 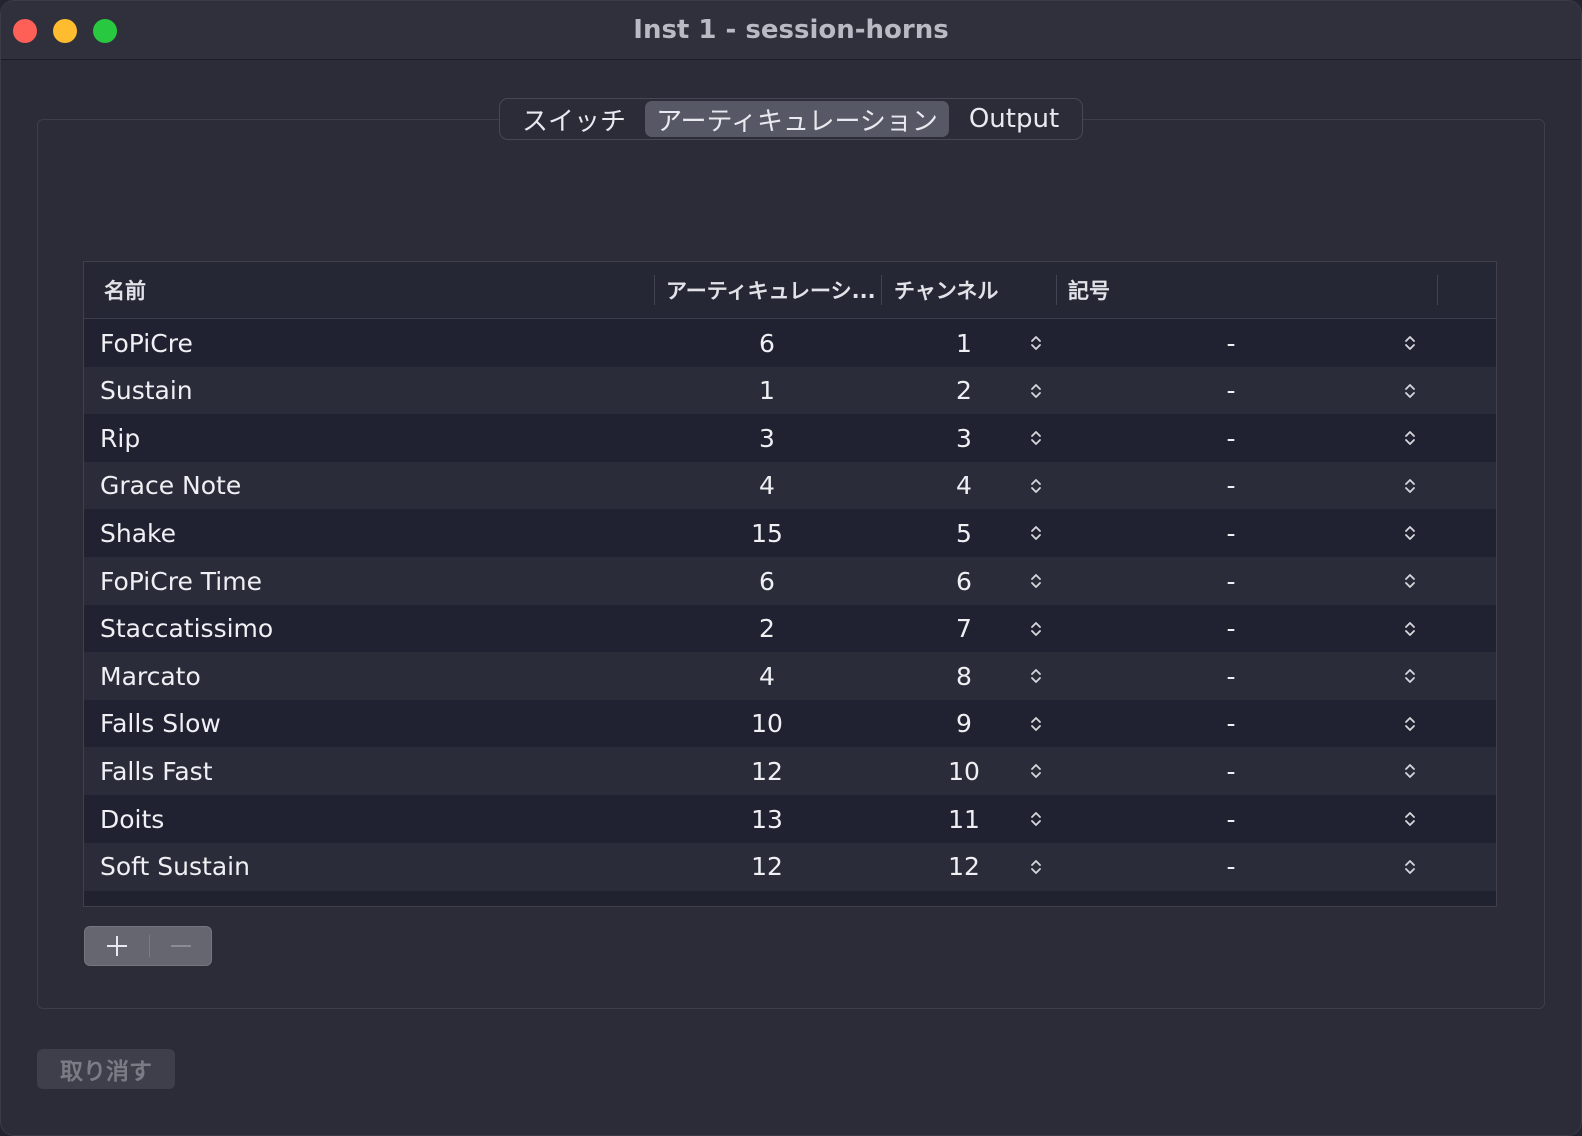 What do you see at coordinates (146, 391) in the screenshot?
I see `row-name: Sustain` at bounding box center [146, 391].